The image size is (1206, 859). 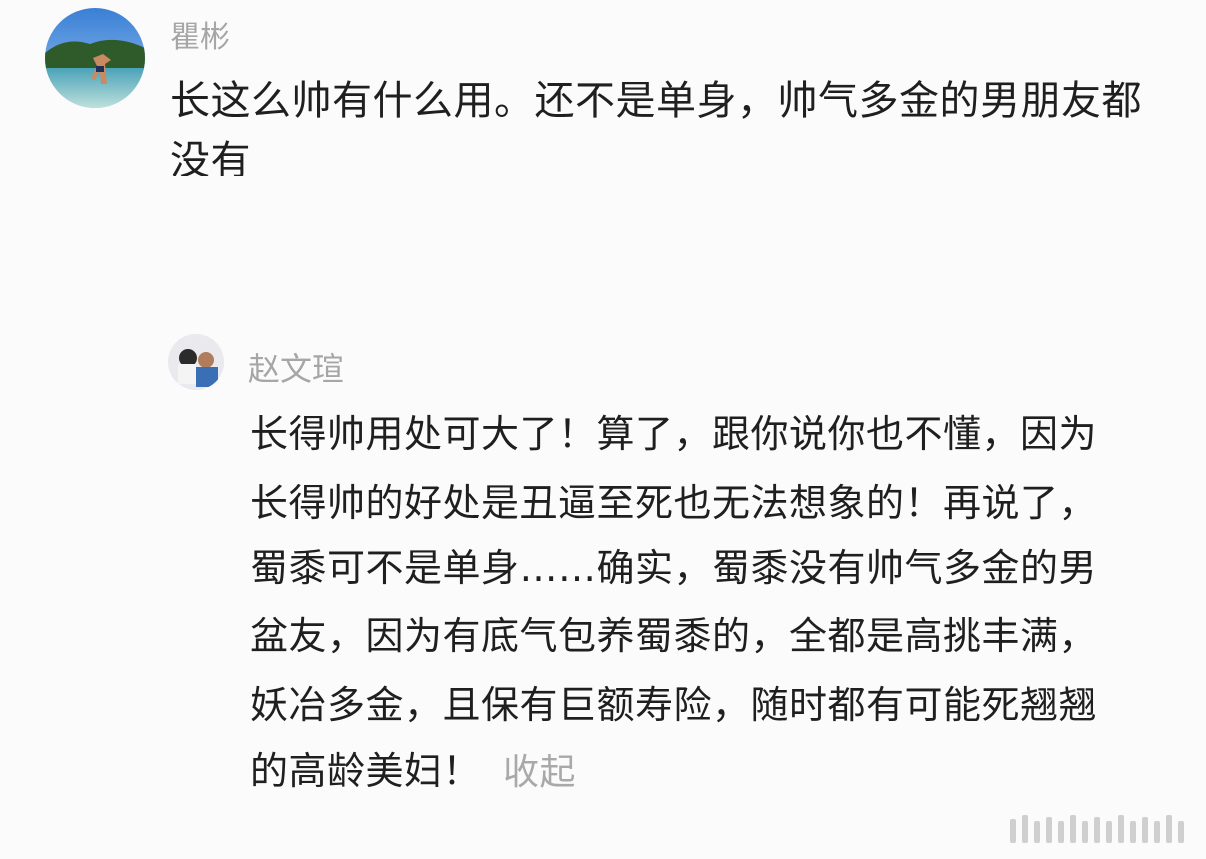 What do you see at coordinates (674, 705) in the screenshot?
I see `reply-text: 妖冶多金，且保有巨额寿险，随时都有可能死翘翘` at bounding box center [674, 705].